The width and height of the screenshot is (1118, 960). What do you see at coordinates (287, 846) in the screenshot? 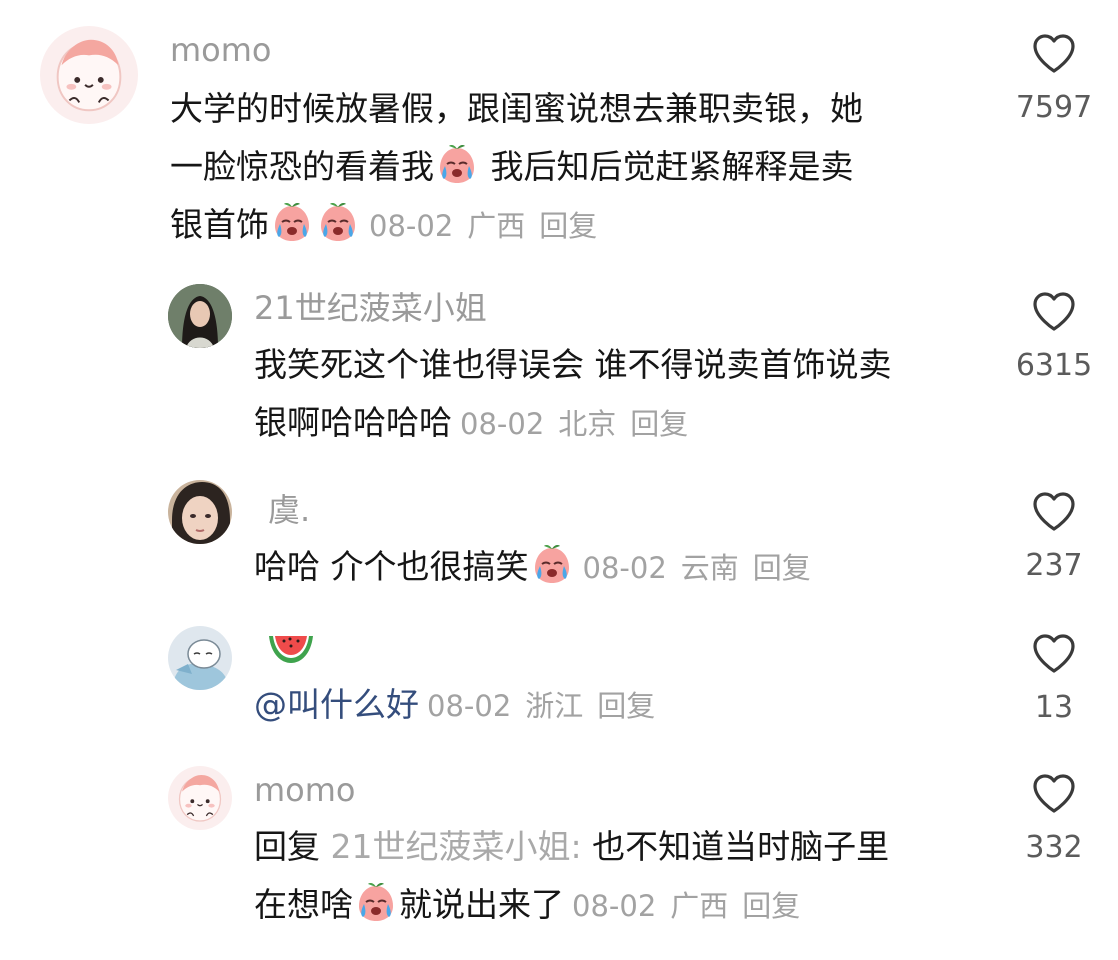
I see `reply-prefix: 回复` at bounding box center [287, 846].